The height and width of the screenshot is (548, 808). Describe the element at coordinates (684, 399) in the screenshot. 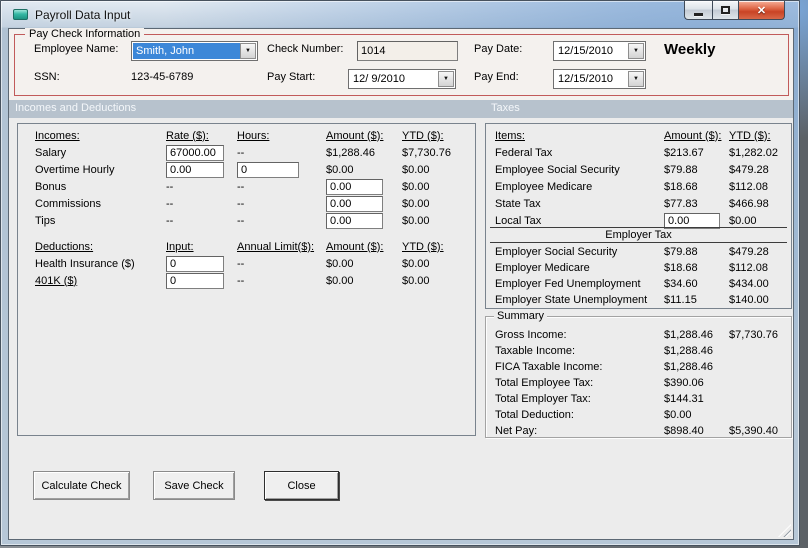

I see `total-employer-tax-amount: $144.31` at that location.